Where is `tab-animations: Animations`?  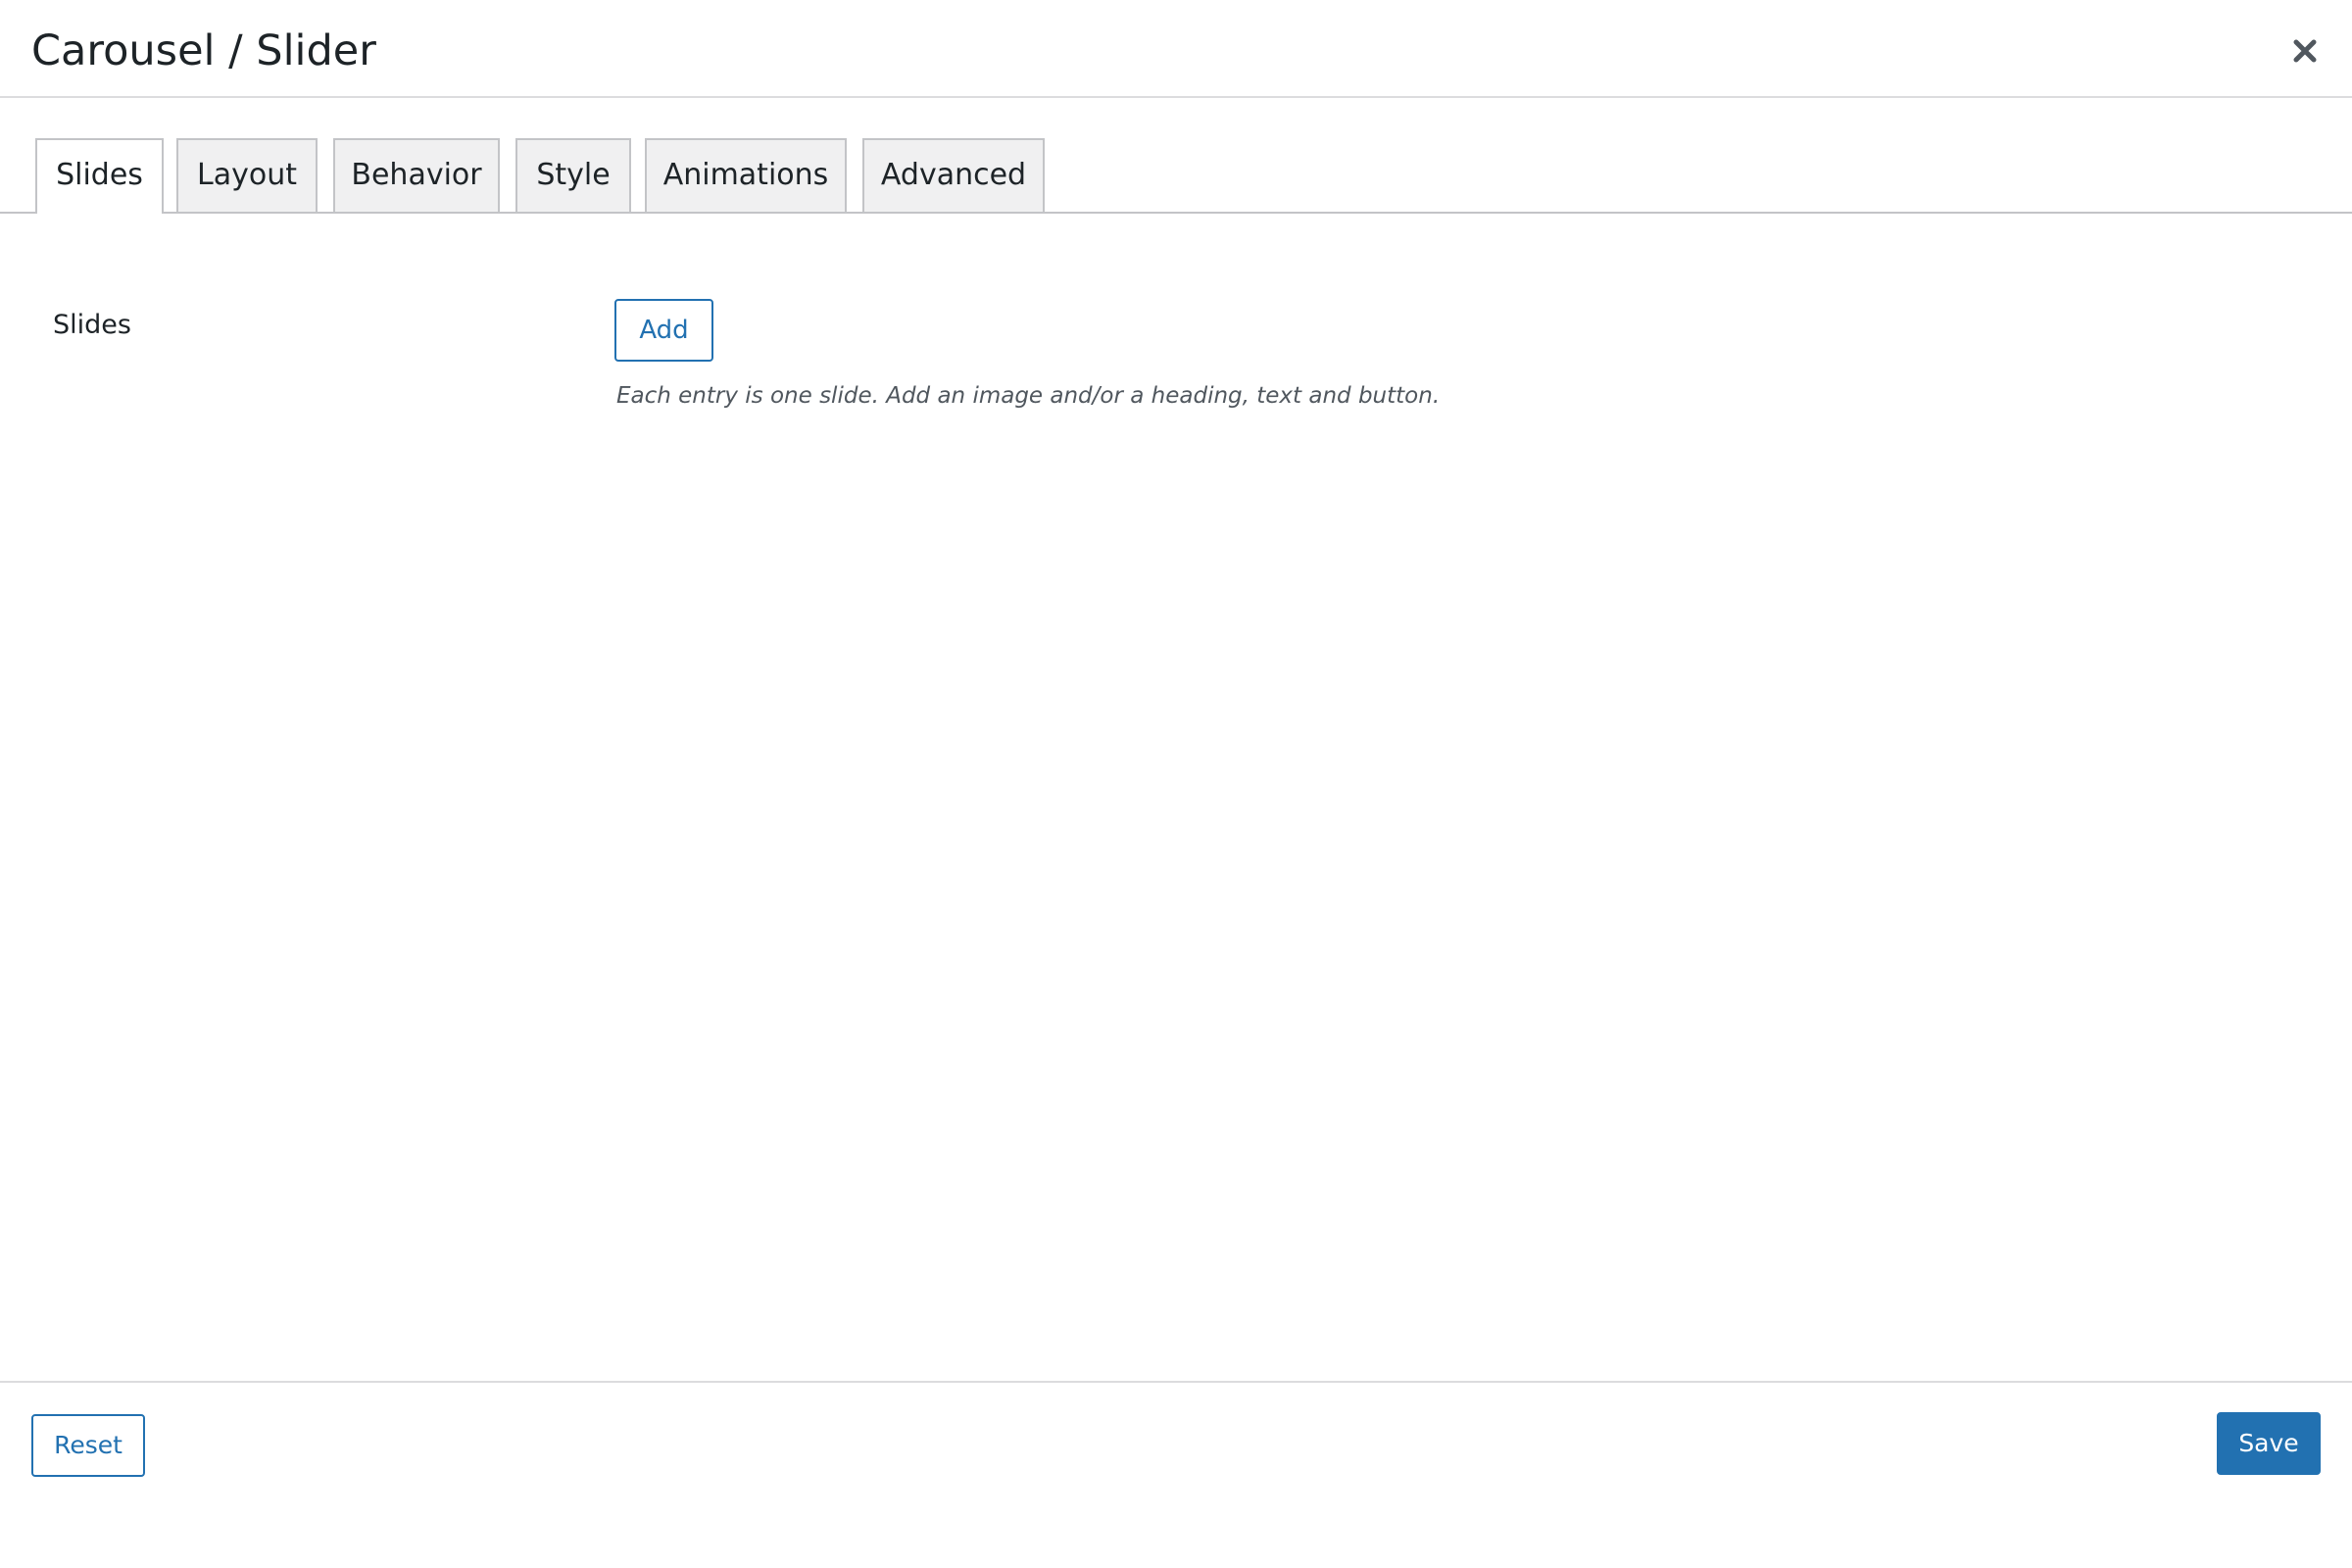
tab-animations: Animations is located at coordinates (746, 175).